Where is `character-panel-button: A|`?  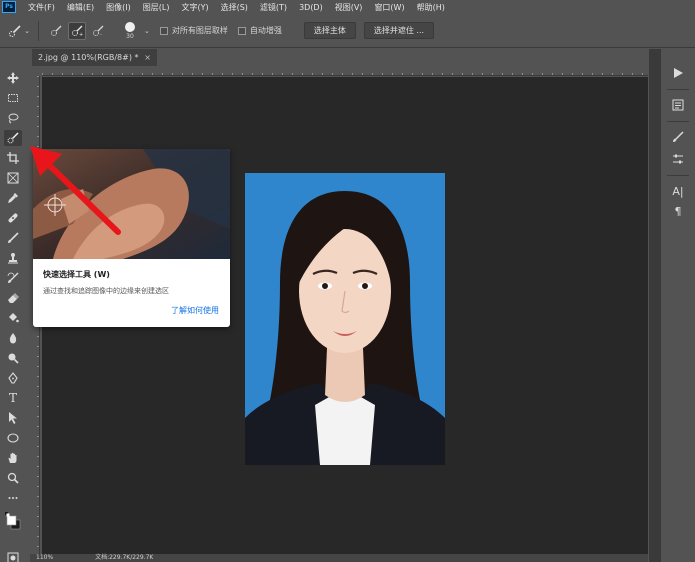
character-panel-button: A| is located at coordinates (678, 191).